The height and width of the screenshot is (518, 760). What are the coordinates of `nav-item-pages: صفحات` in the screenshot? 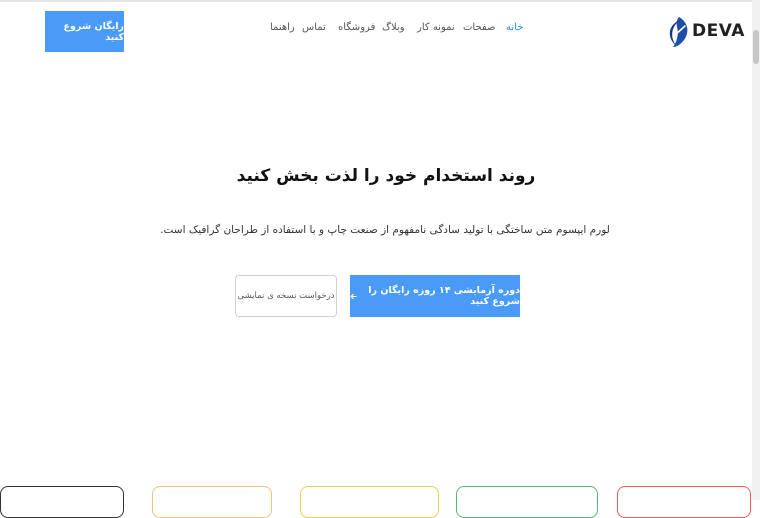 It's located at (479, 27).